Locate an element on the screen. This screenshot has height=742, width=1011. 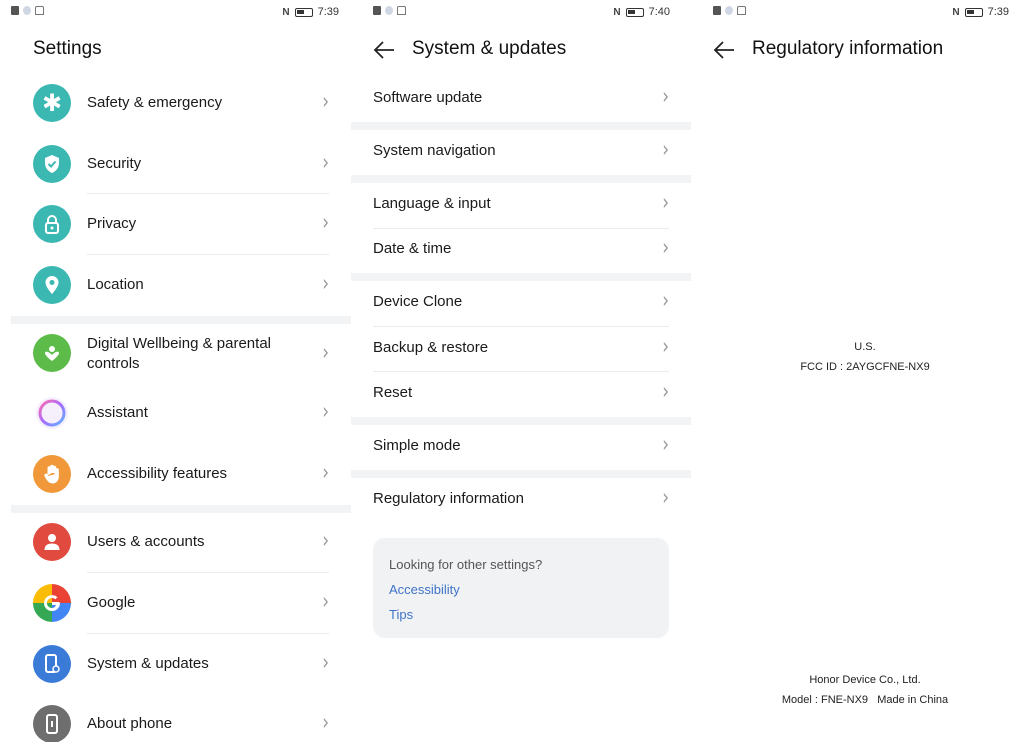
settings-item-users-accounts: Users & accounts › is located at coordinates (181, 542).